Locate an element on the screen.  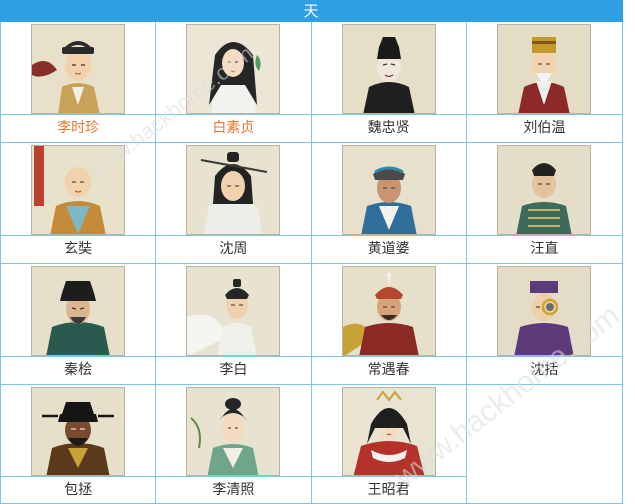
character-name: 王昭君 is located at coordinates (388, 489).